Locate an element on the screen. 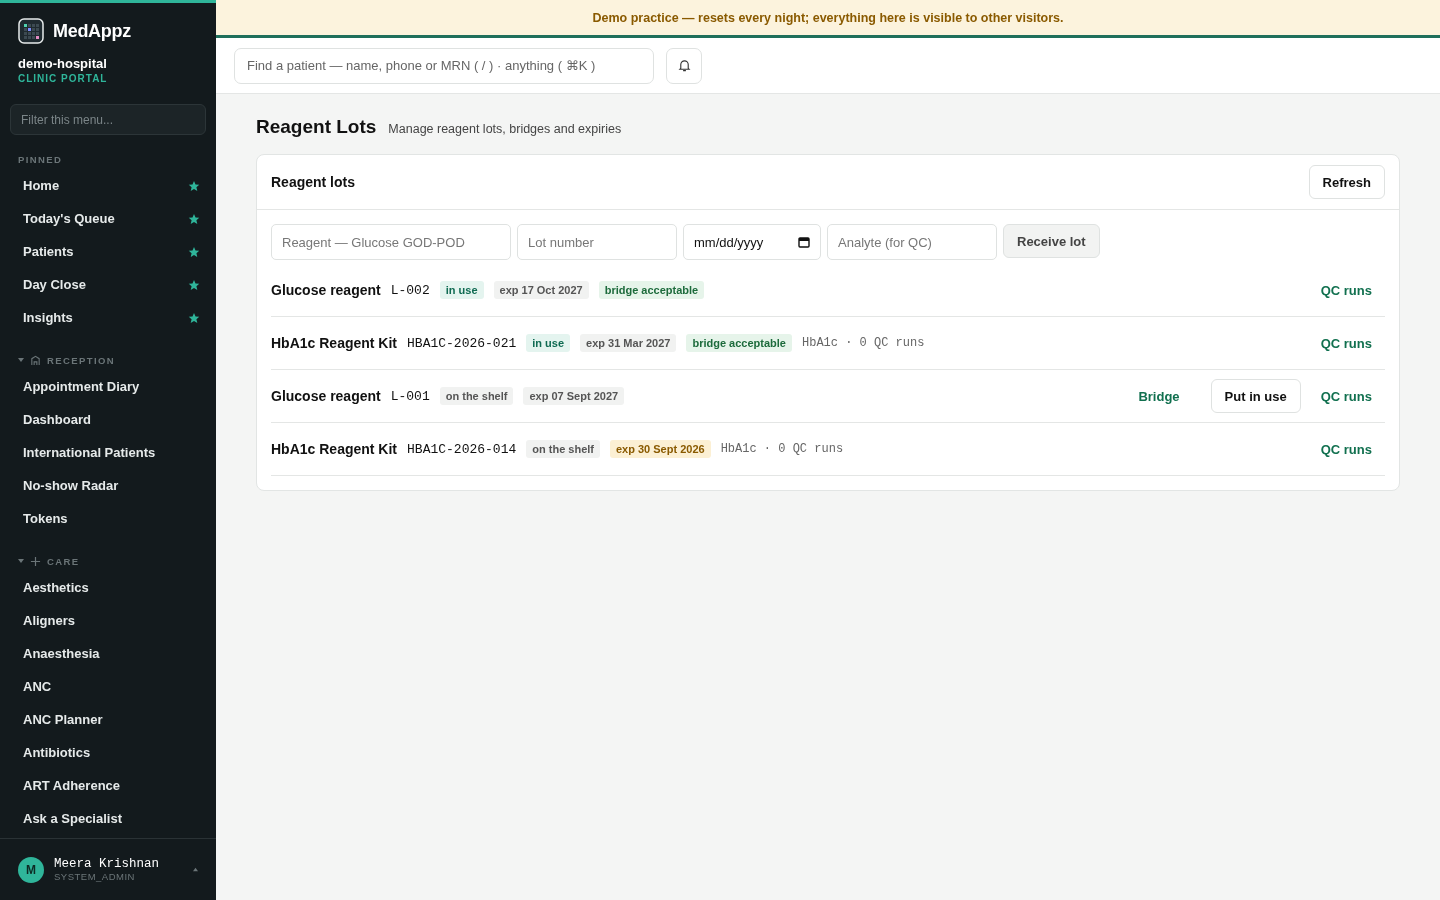  page-subtitle: Manage reagent lots, bridges and expiries is located at coordinates (505, 129).